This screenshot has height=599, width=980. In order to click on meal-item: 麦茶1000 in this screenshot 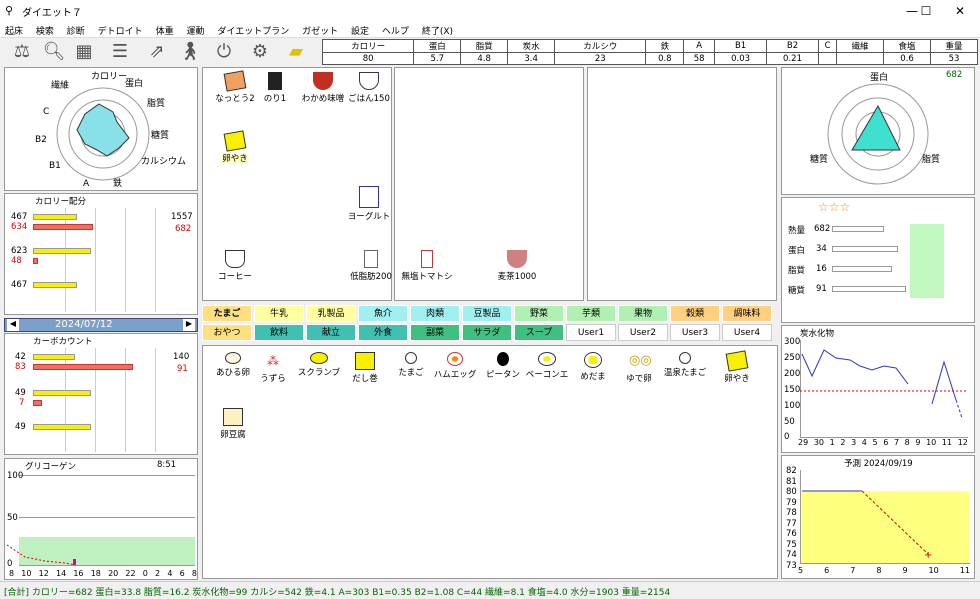, I will do `click(517, 266)`.